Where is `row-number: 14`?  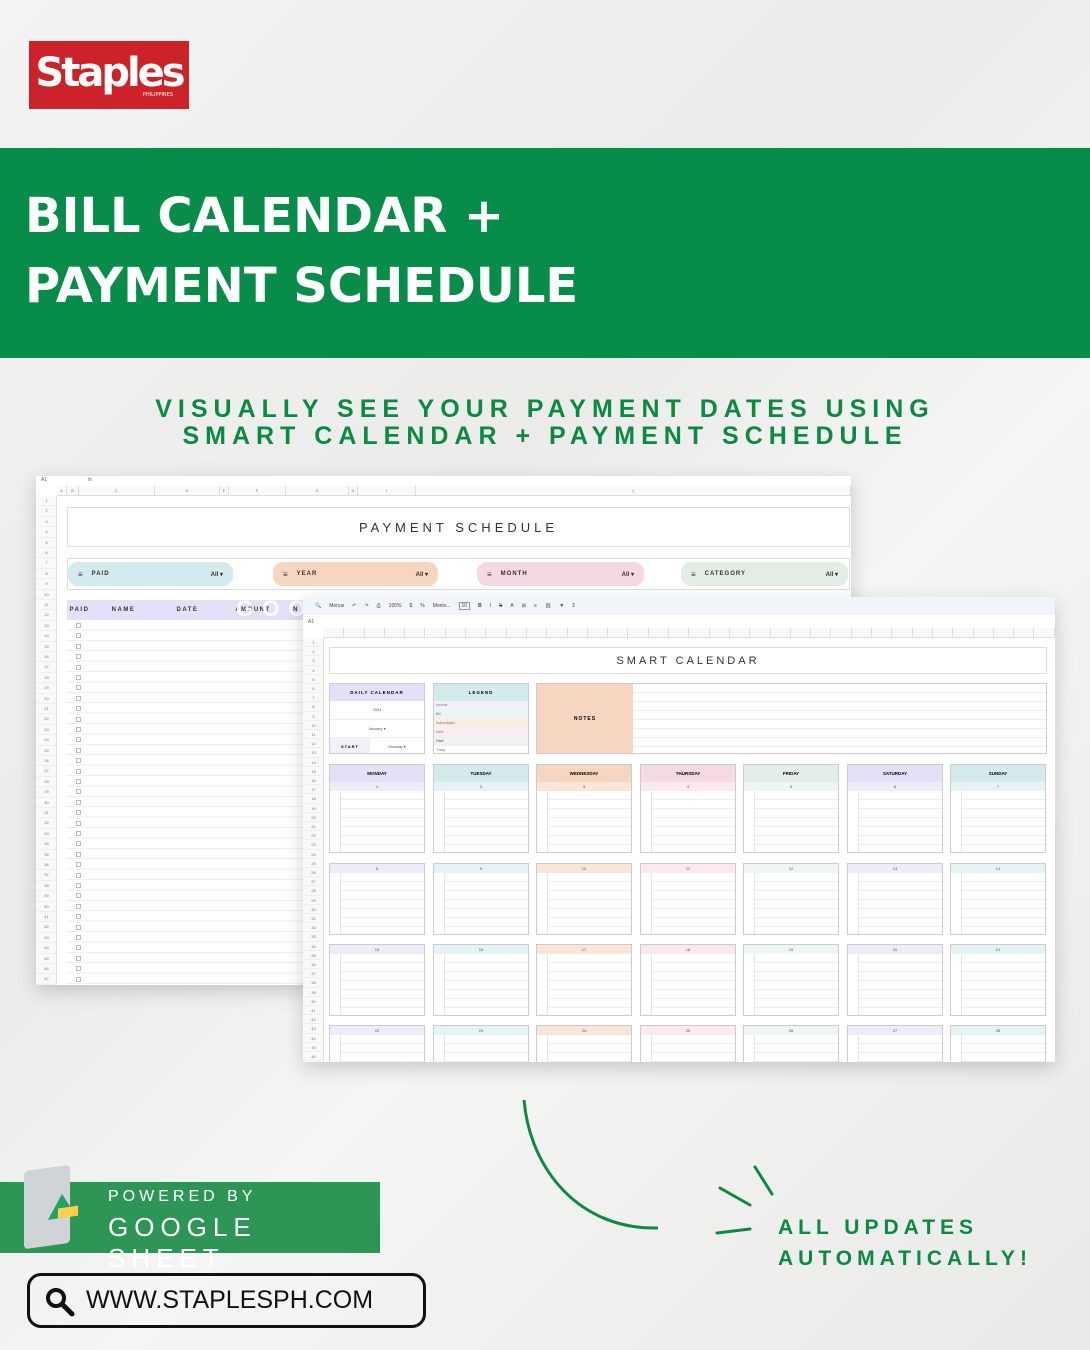 row-number: 14 is located at coordinates (313, 762).